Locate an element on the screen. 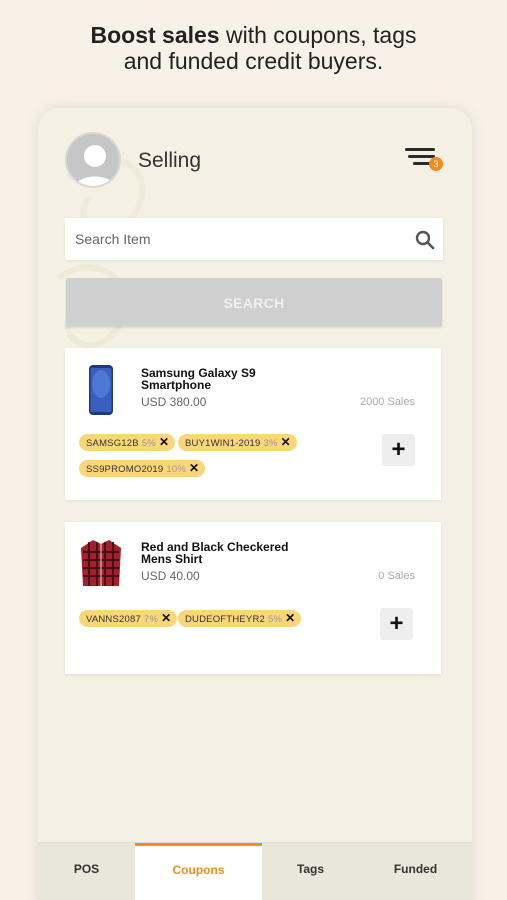 The image size is (507, 900). coupon-code: SS9PROMO2019 is located at coordinates (125, 469).